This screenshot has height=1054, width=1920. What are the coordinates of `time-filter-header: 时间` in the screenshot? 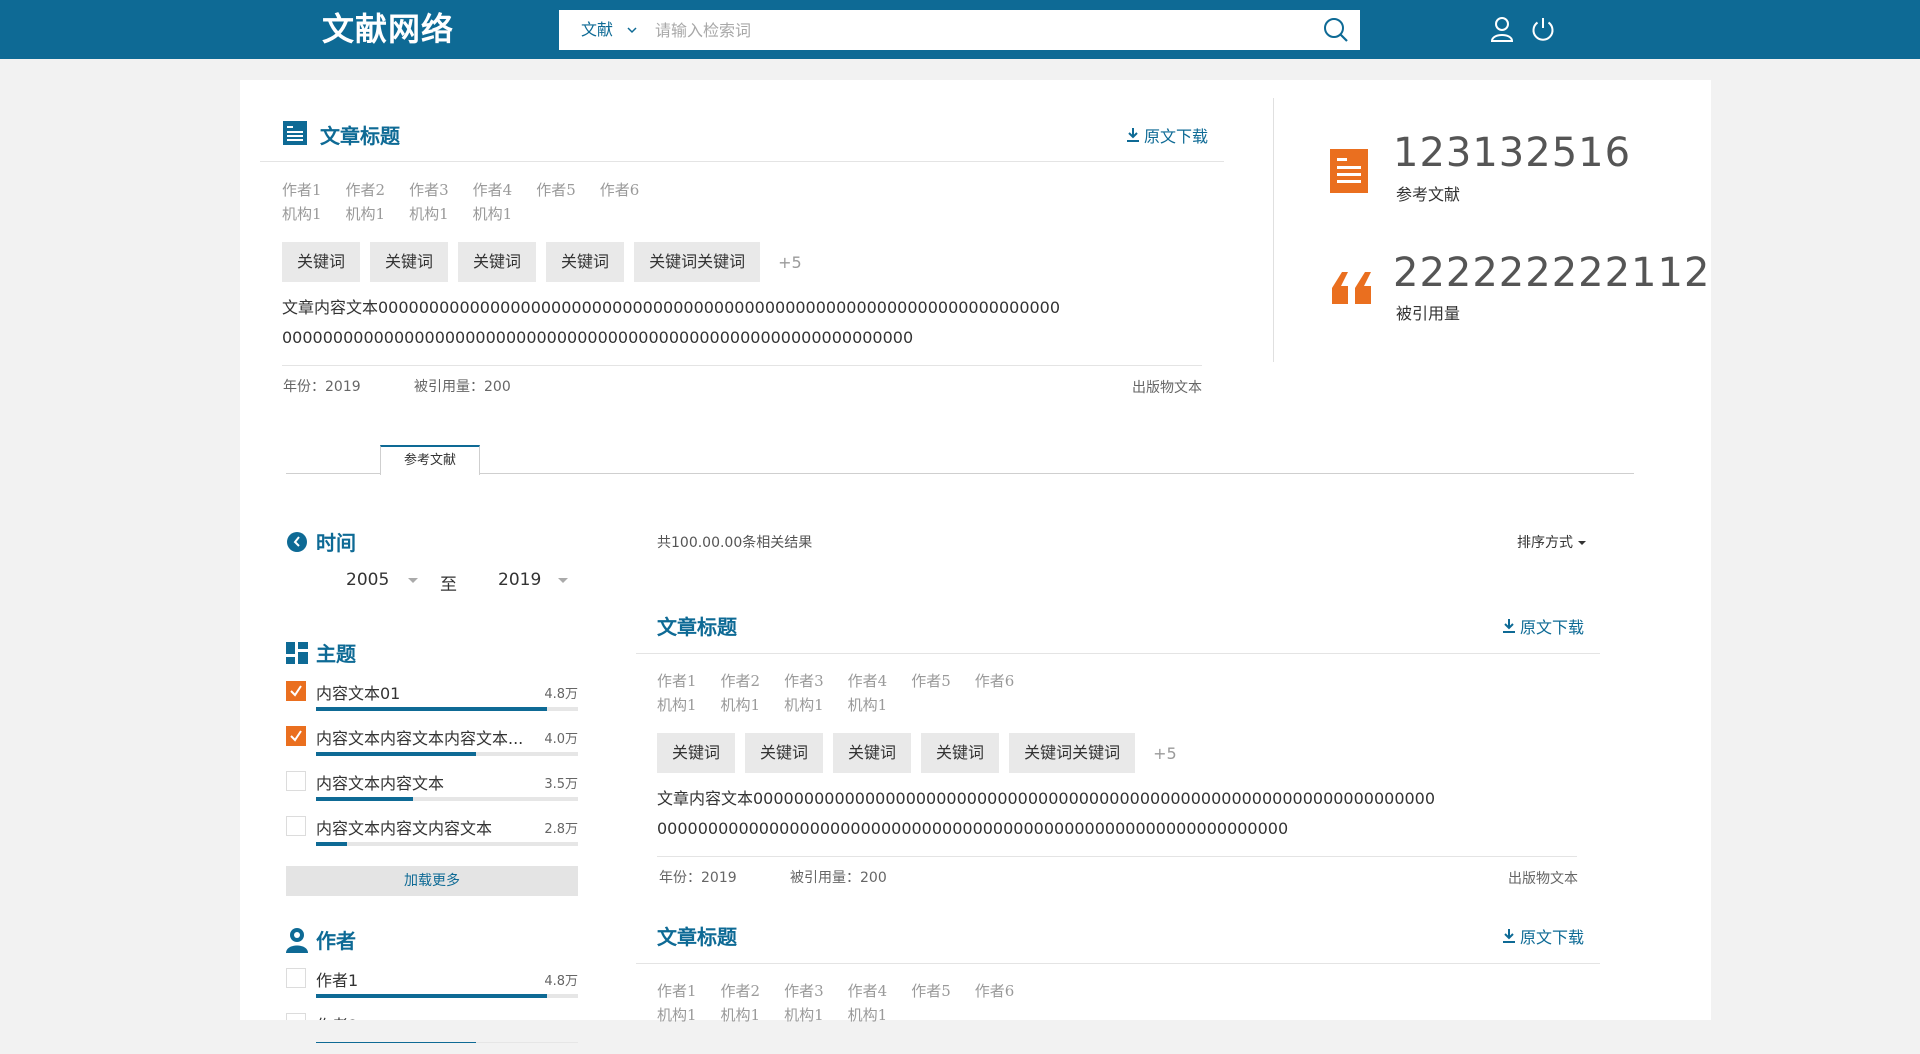 It's located at (321, 541).